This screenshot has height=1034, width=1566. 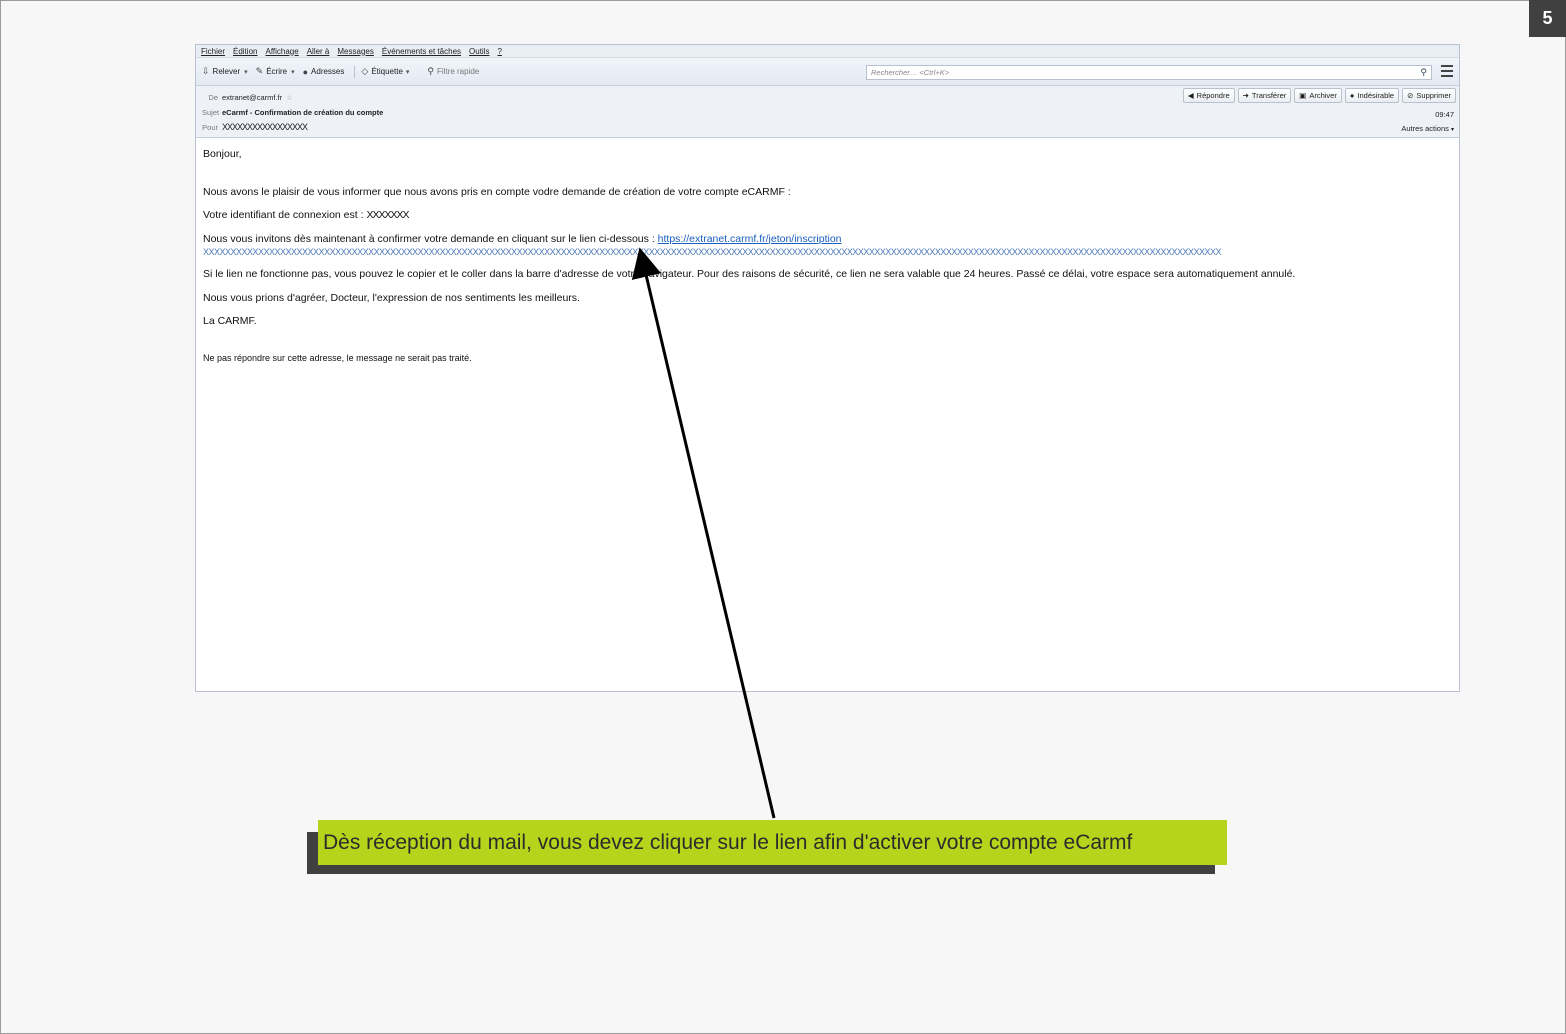 I want to click on junk-label: Indésirable, so click(x=1376, y=95).